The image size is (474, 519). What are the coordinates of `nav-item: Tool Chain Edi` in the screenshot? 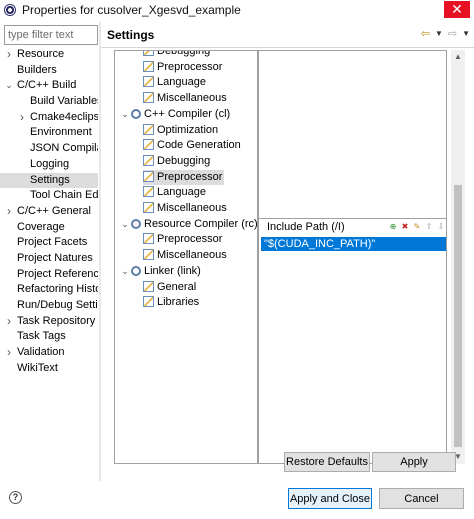 It's located at (49, 196).